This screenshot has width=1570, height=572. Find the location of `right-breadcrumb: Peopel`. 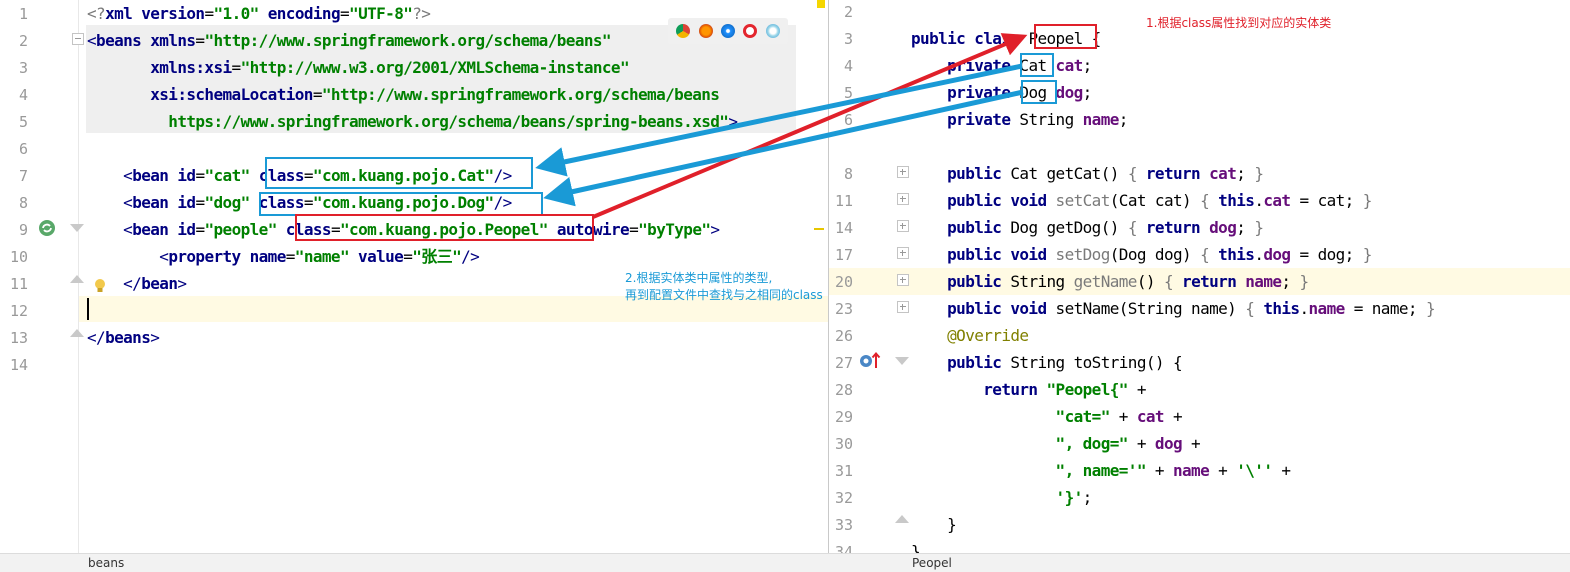

right-breadcrumb: Peopel is located at coordinates (932, 563).